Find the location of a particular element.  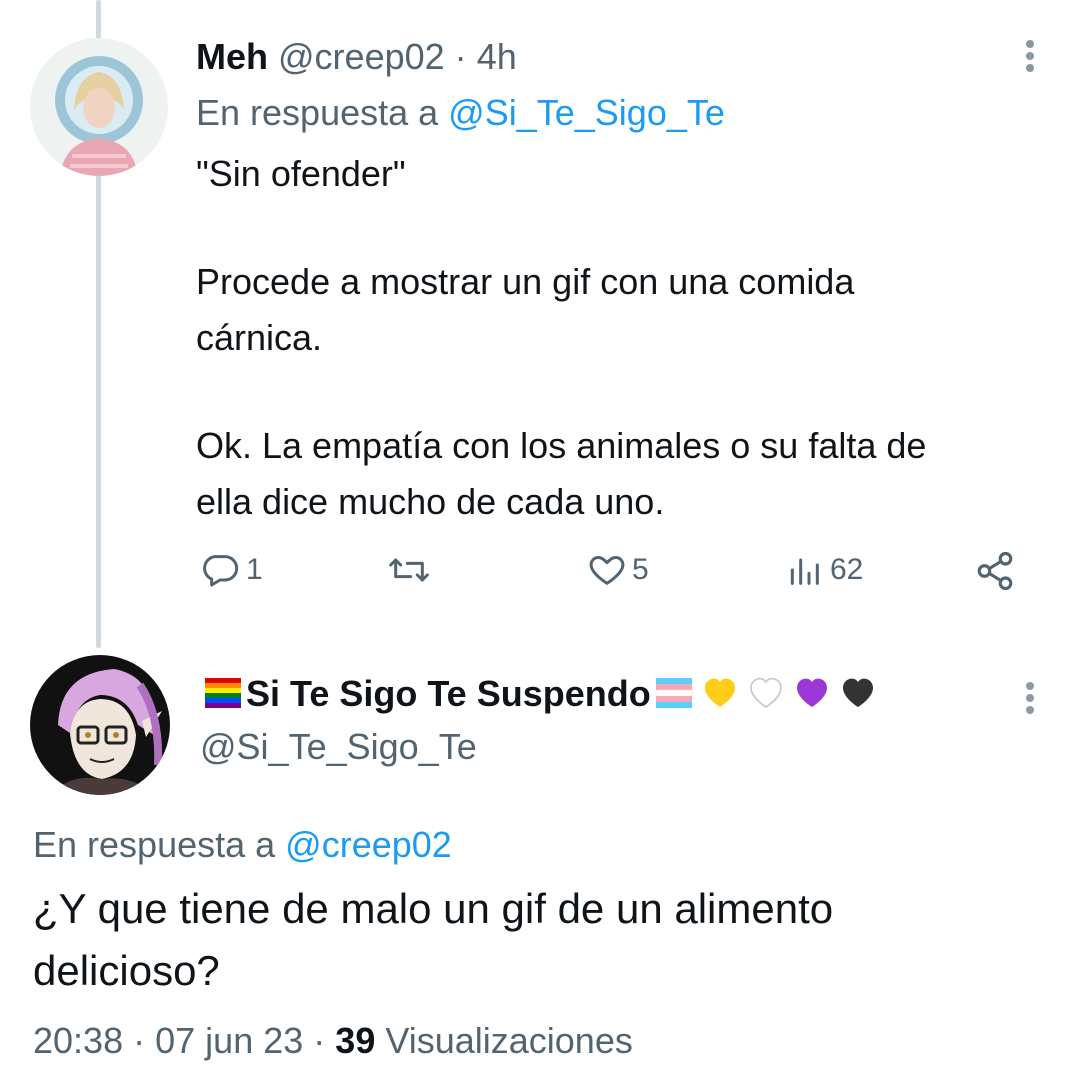

reply-button: 1 is located at coordinates (231, 570).